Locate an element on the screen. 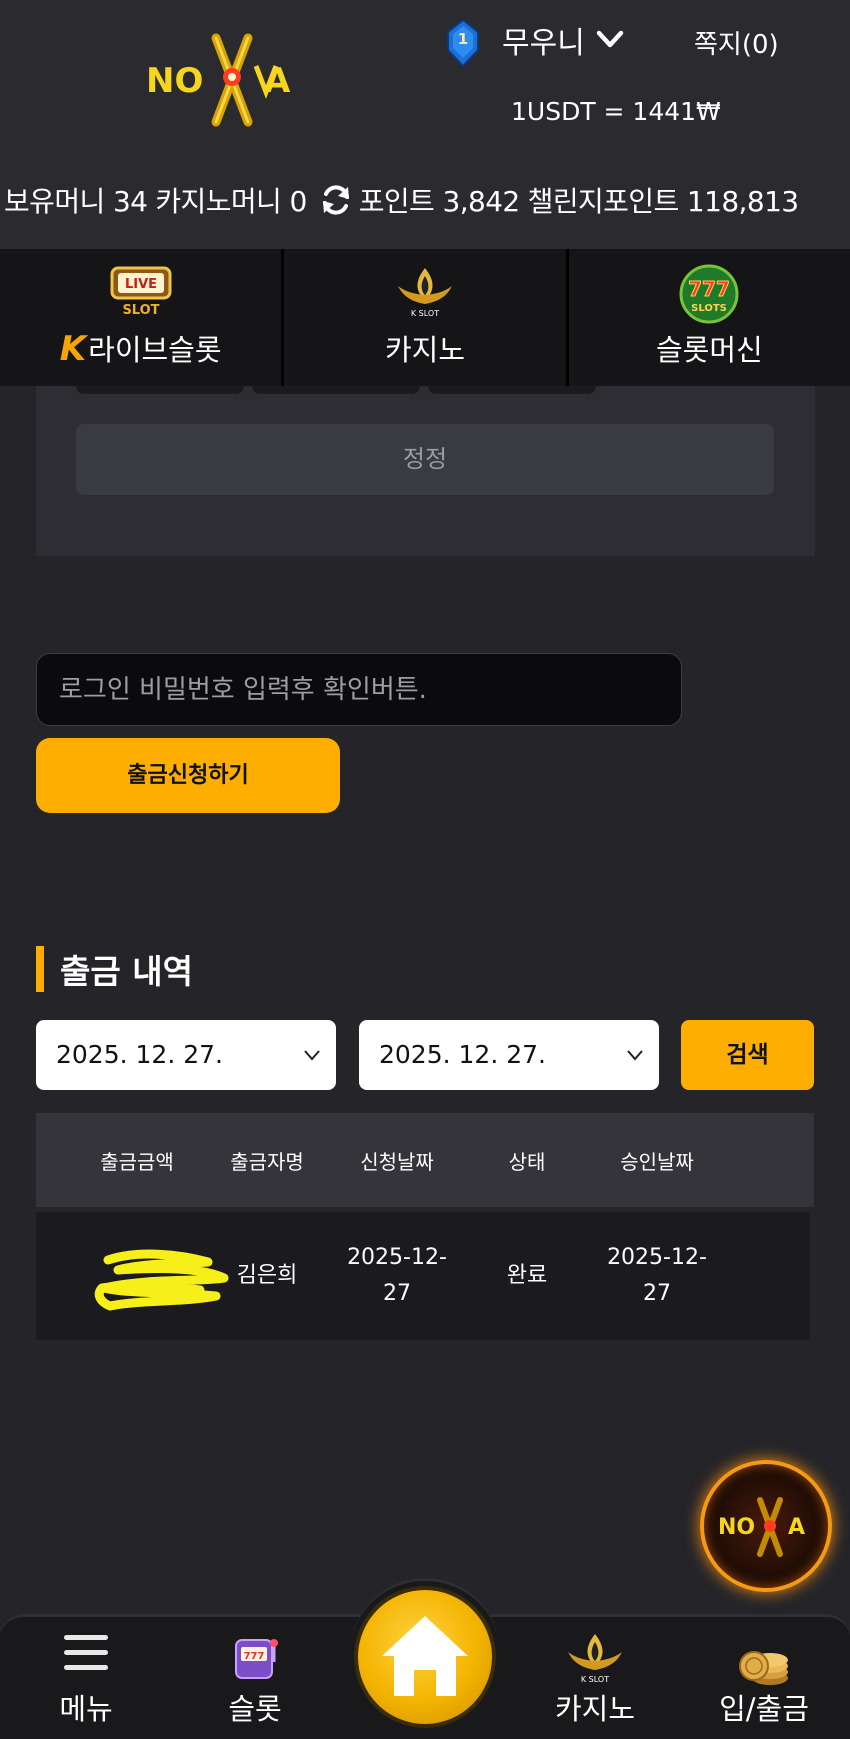 The image size is (850, 1739). table-header: 출금금액 출금자명 신청날짜 상태 승인날짜 is located at coordinates (425, 1160).